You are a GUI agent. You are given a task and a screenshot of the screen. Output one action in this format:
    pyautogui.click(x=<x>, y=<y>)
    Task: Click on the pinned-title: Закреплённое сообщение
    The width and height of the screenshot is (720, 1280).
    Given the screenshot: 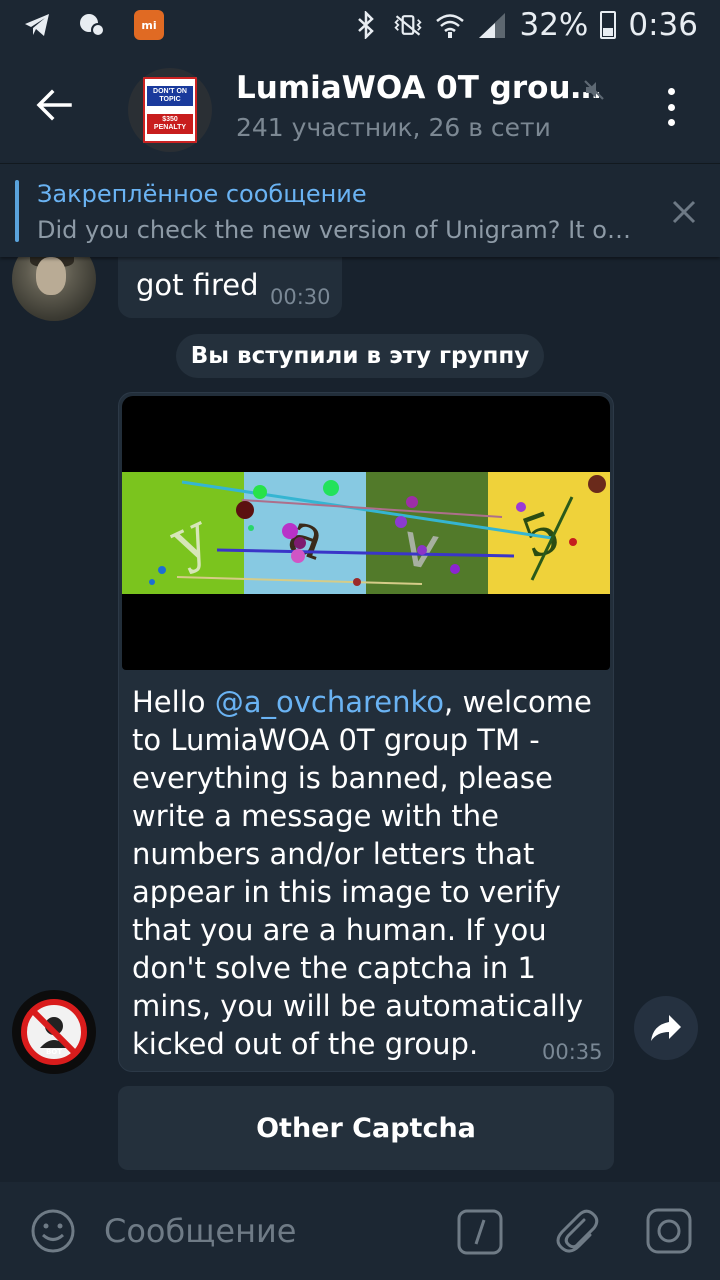 What is the action you would take?
    pyautogui.click(x=202, y=194)
    